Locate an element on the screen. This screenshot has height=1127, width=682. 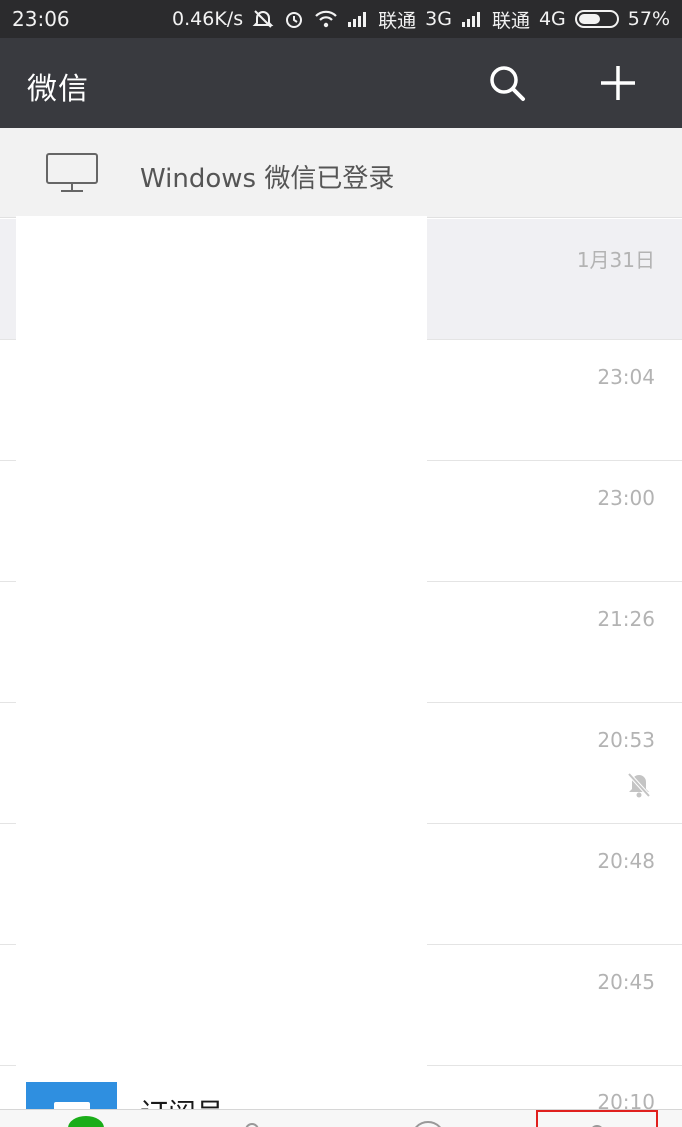
tab-me is located at coordinates (597, 1118).